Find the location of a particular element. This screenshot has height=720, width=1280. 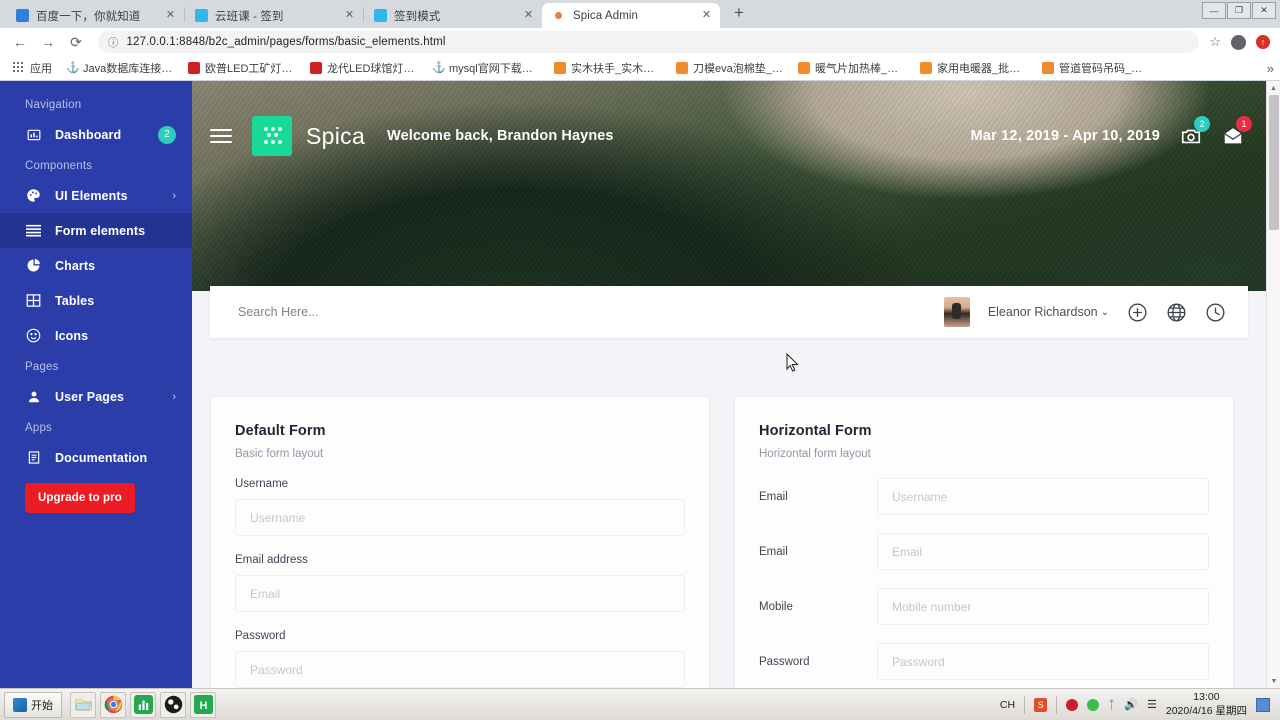

horizontal-email-input is located at coordinates (1043, 551).